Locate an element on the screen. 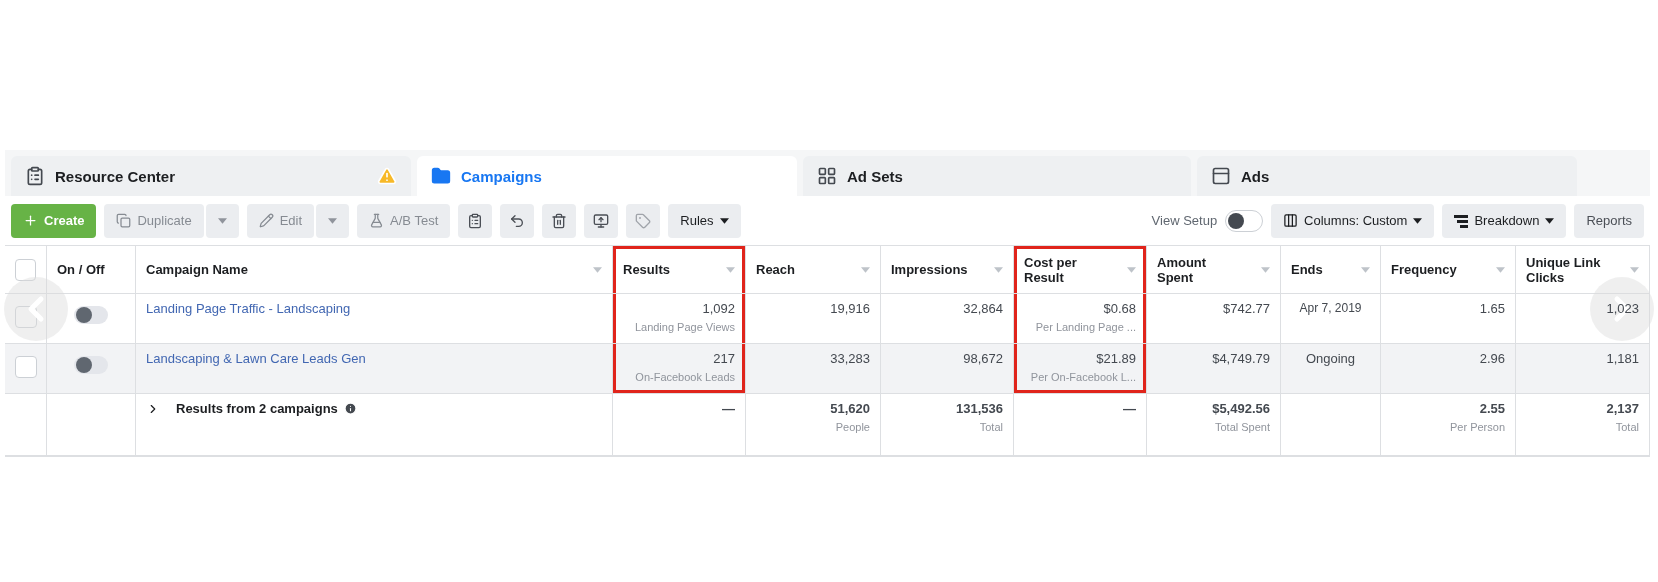 This screenshot has height=582, width=1658. total-caption: Per Person is located at coordinates (1477, 427).